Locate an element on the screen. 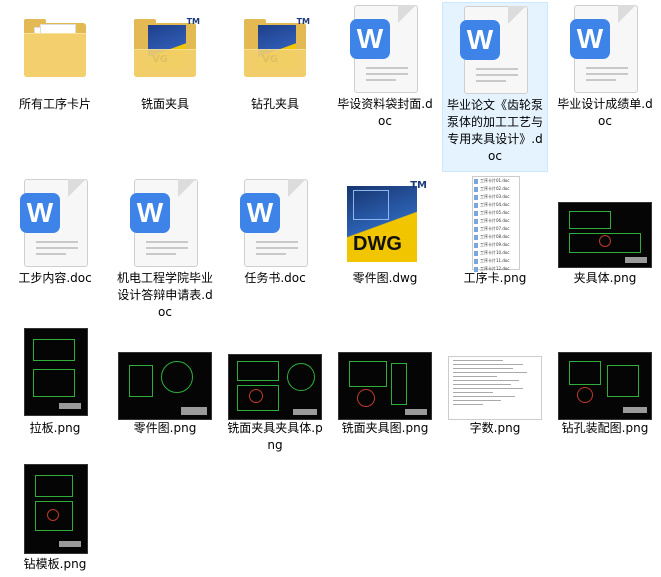  file-item: 所有工序卡片 is located at coordinates (55, 57).